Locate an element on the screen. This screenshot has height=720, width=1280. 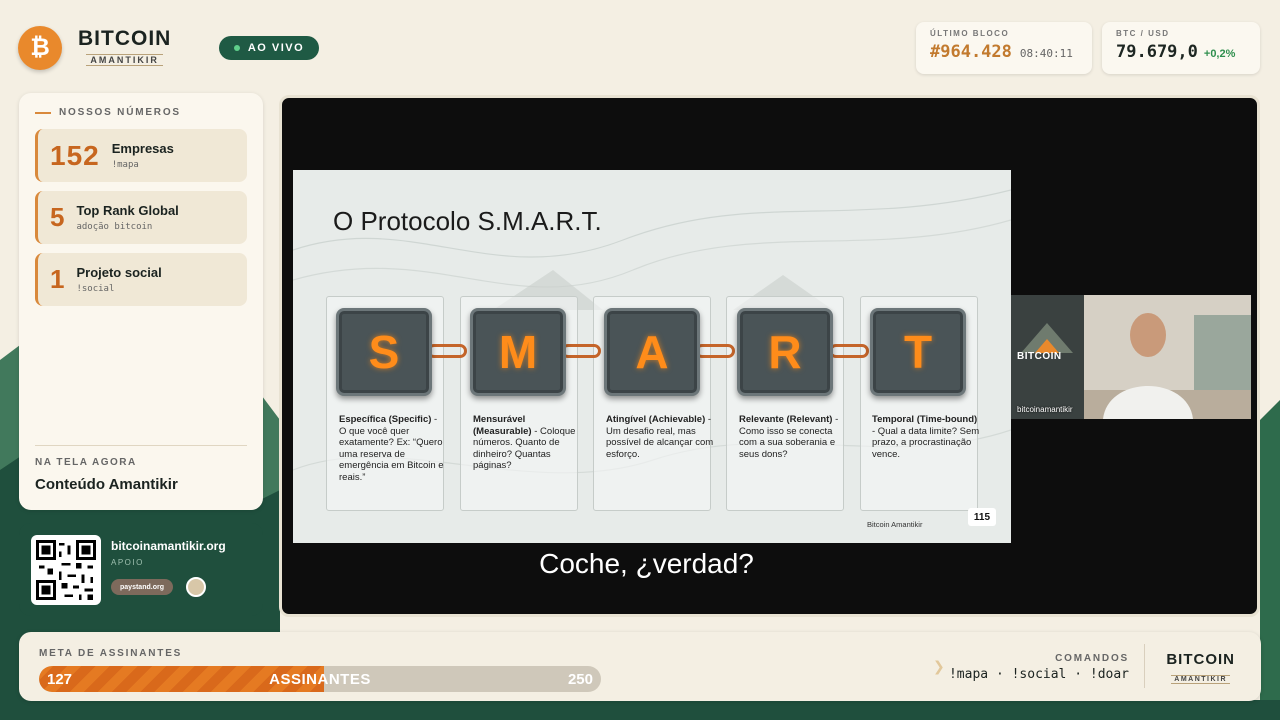
letter-block-s: S is located at coordinates (384, 352).